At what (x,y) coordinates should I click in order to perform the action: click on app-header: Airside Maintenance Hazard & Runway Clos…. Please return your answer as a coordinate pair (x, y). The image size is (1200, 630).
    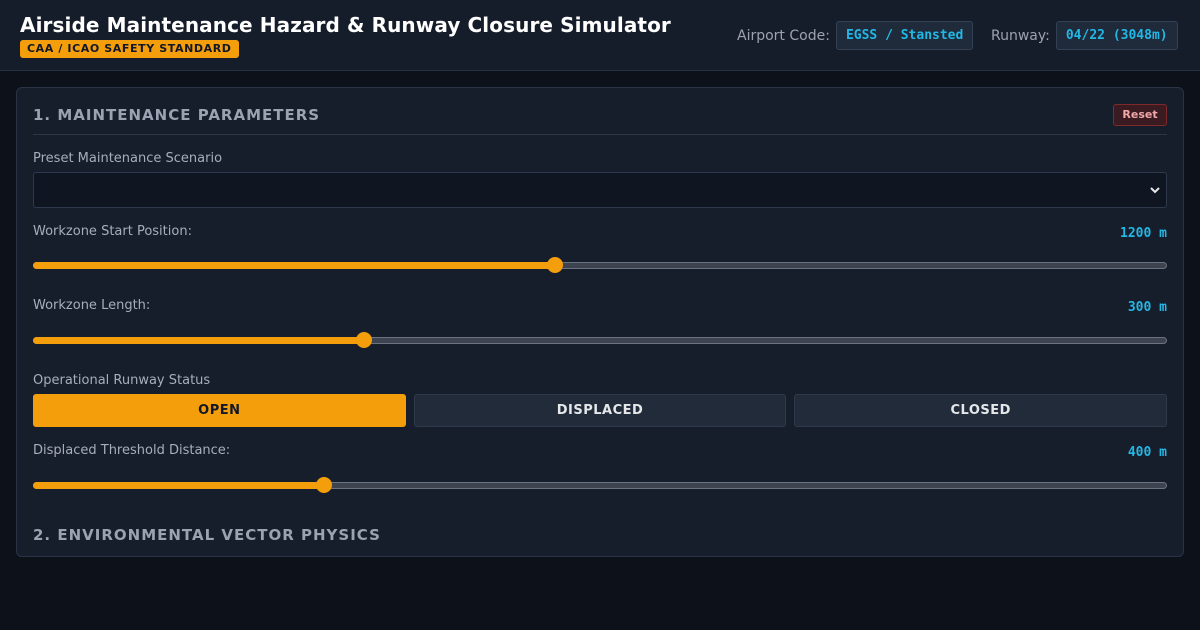
    Looking at the image, I should click on (600, 35).